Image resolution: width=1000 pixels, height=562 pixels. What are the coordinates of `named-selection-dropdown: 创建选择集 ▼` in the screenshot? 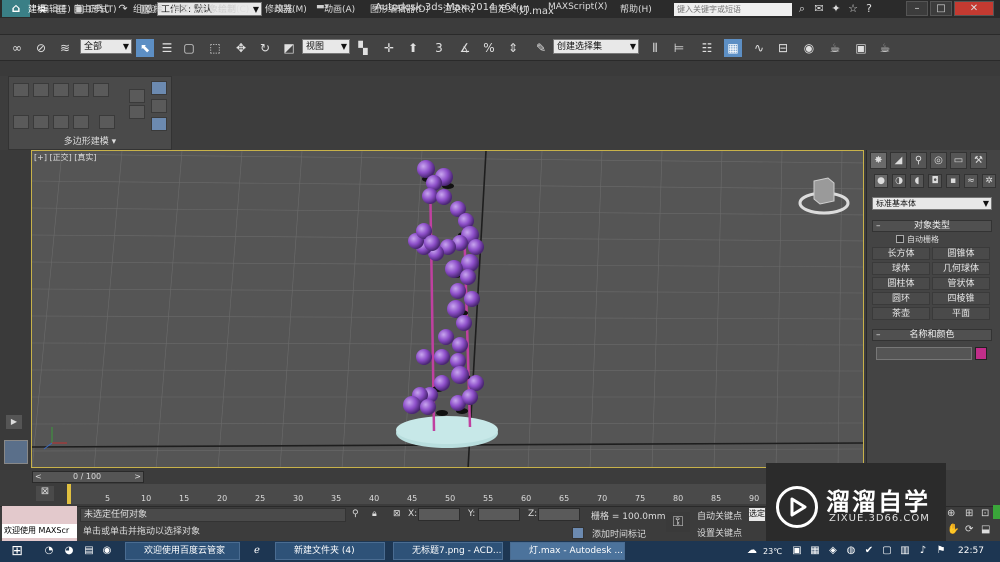 It's located at (596, 46).